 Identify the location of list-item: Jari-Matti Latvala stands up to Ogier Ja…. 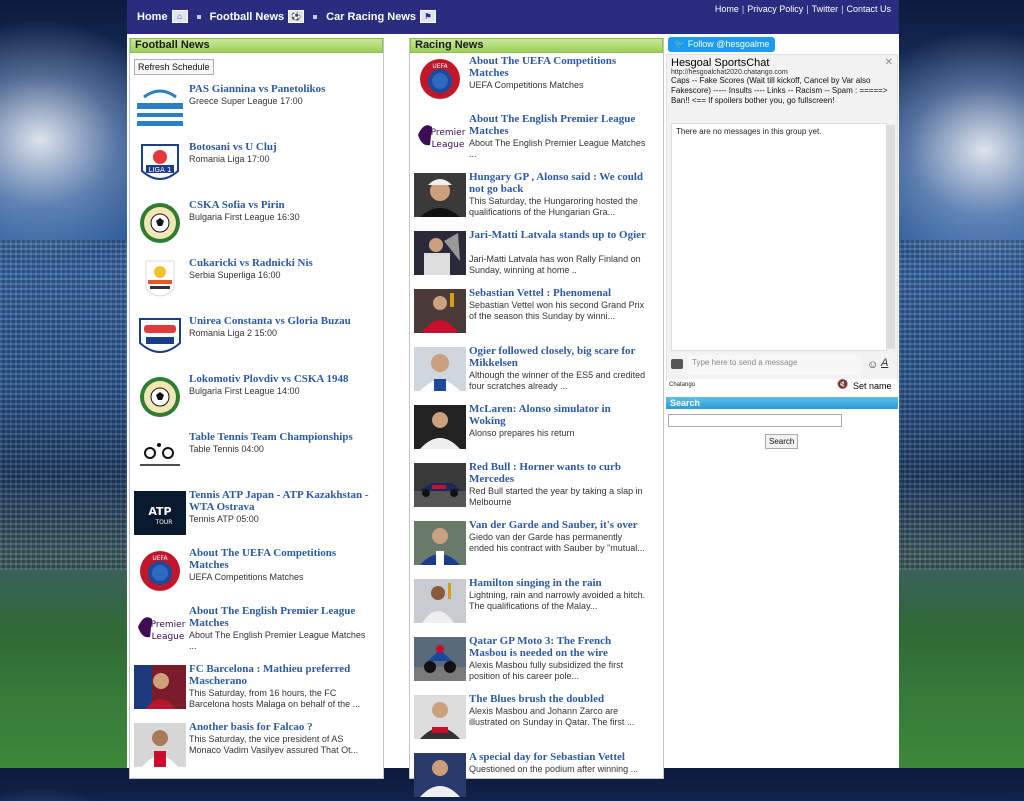
(534, 254).